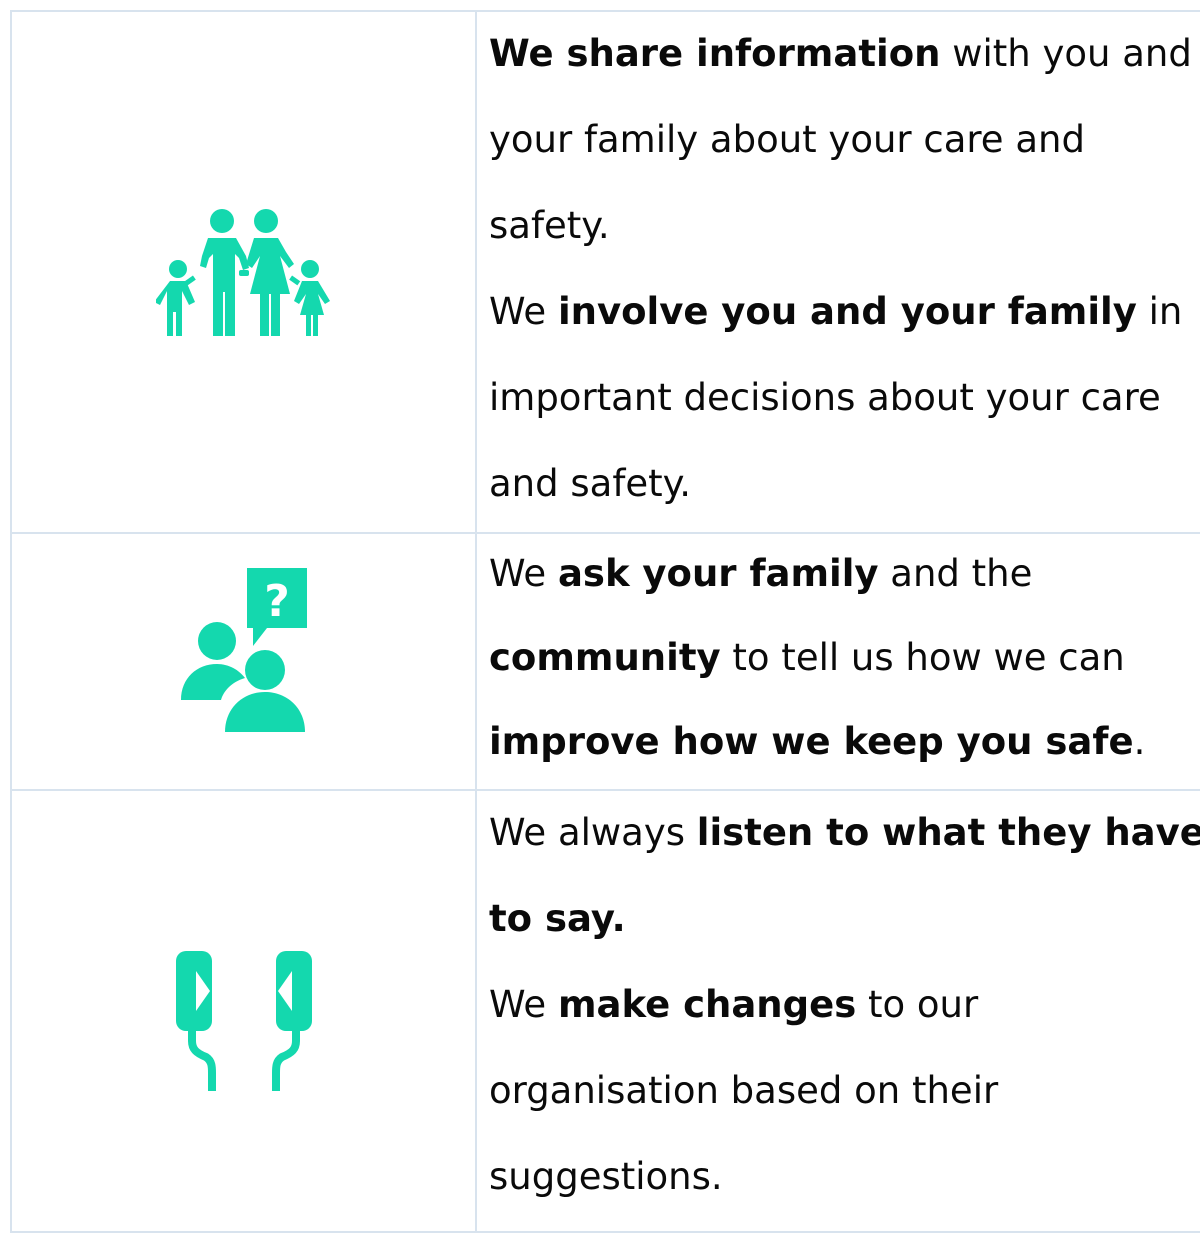 Image resolution: width=1200 pixels, height=1233 pixels. Describe the element at coordinates (557, 918) in the screenshot. I see `bold-text: to say.` at that location.